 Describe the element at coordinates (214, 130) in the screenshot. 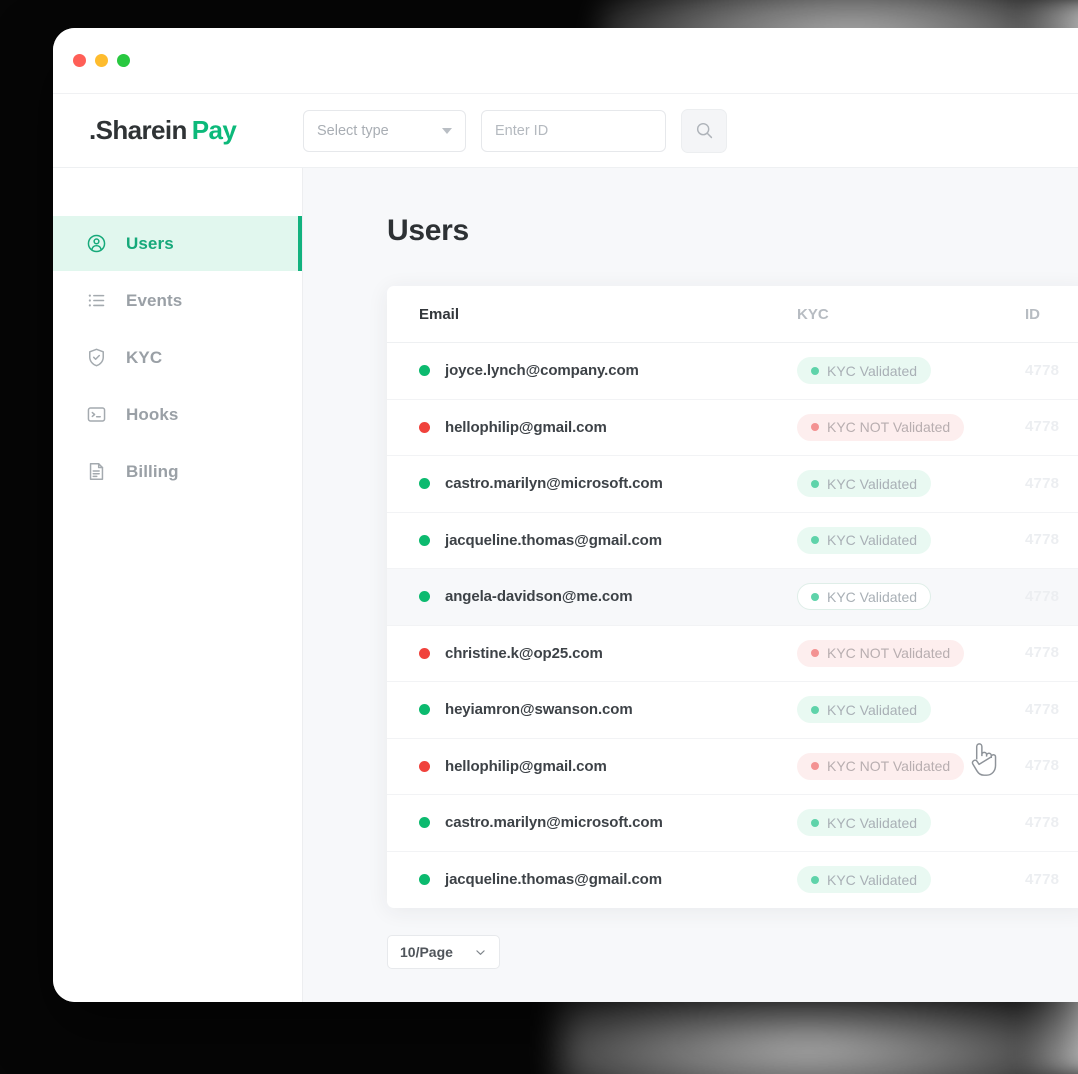

I see `logo-text-accent: Pay` at that location.